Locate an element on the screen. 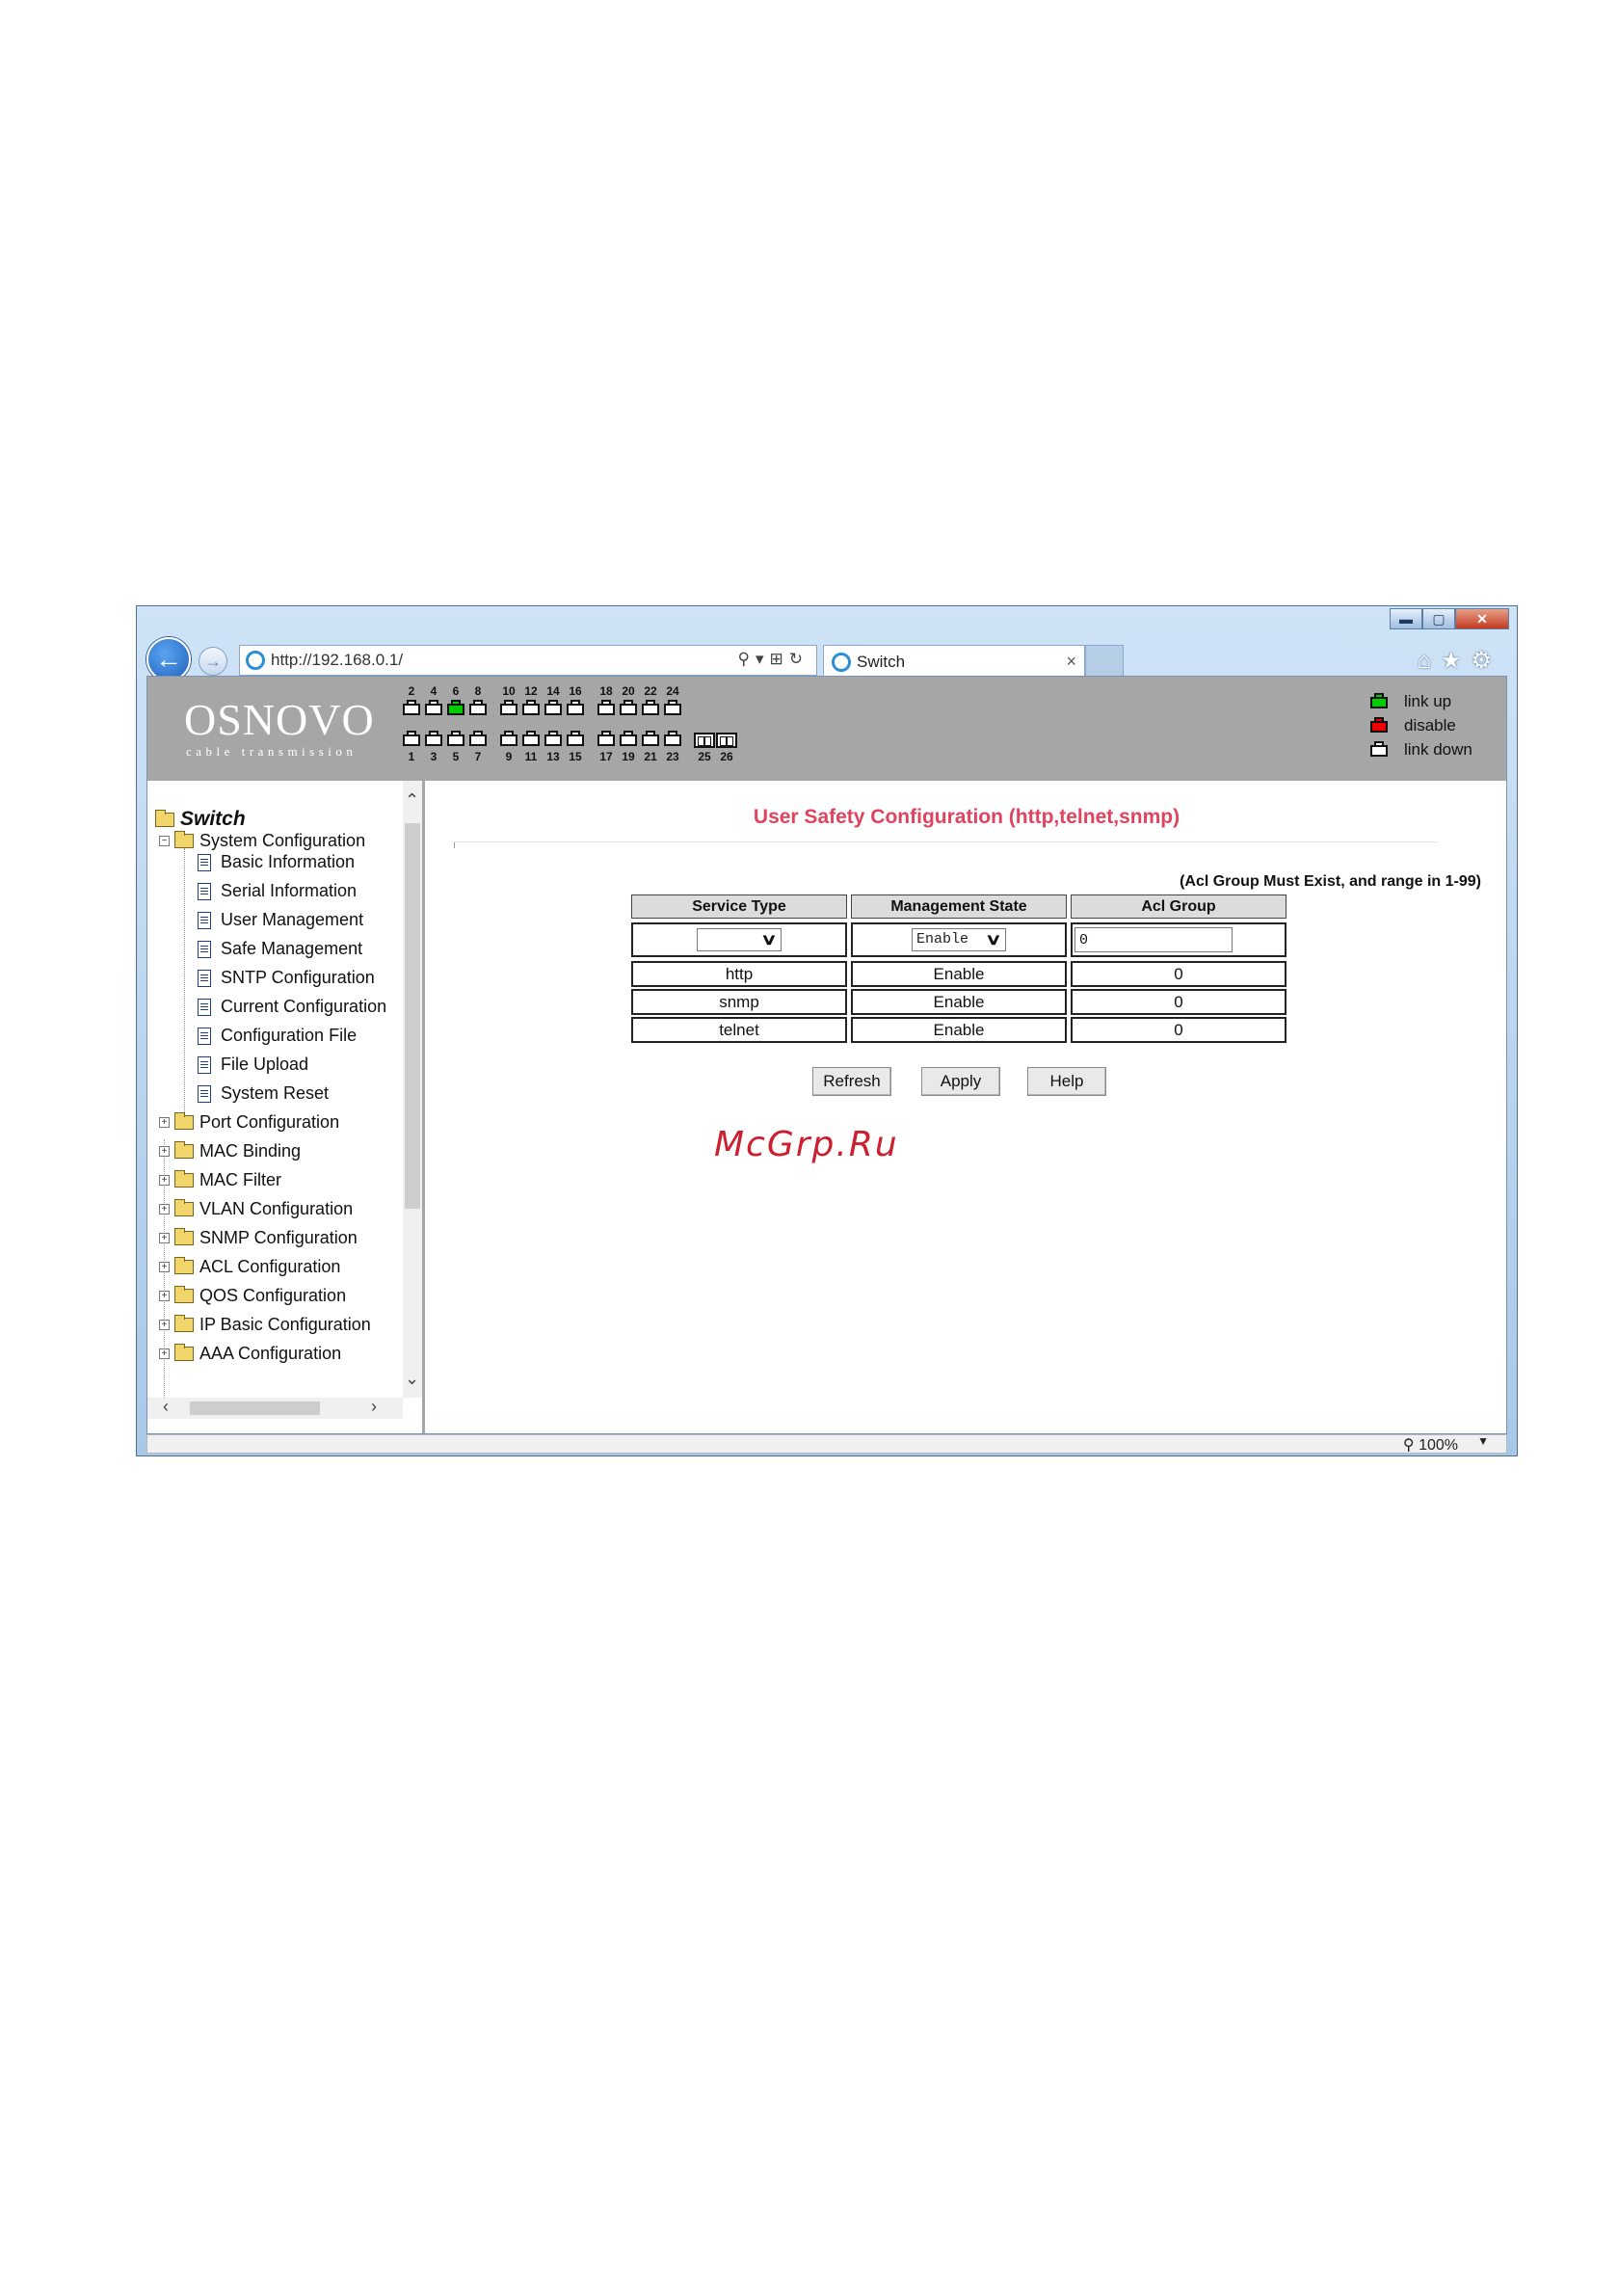 This screenshot has width=1618, height=2296. service-type-select: ∨ is located at coordinates (739, 939).